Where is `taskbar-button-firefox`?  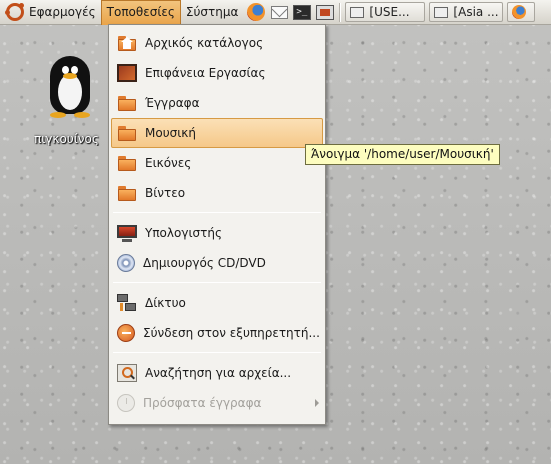
taskbar-button-firefox is located at coordinates (521, 12).